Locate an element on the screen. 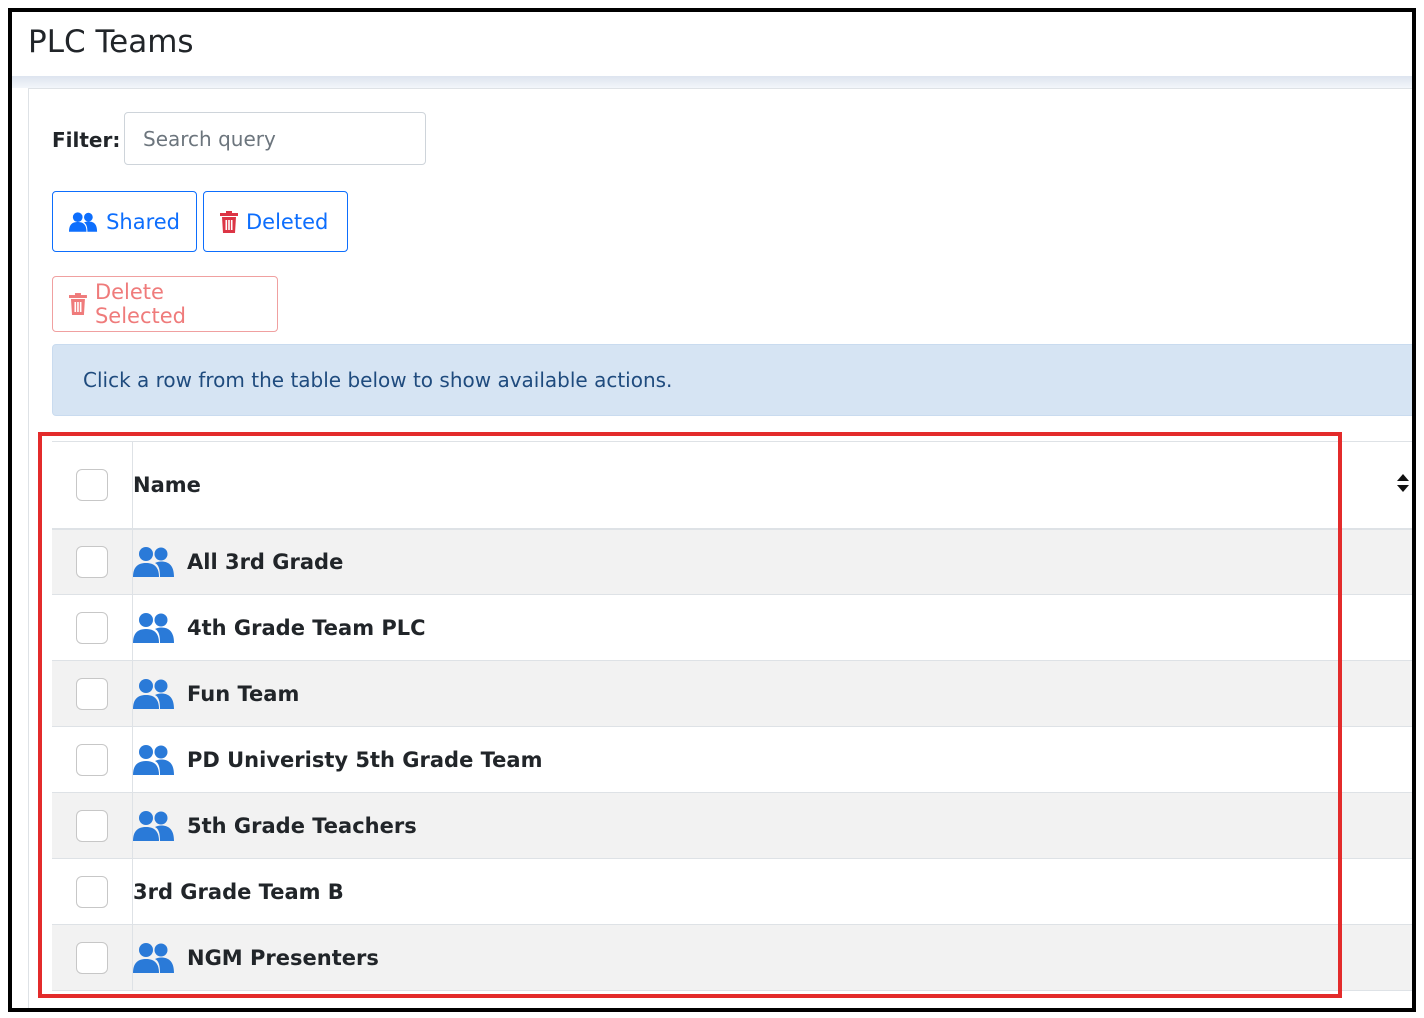 This screenshot has height=1018, width=1424. table-row: 5th Grade Teachers is located at coordinates (732, 825).